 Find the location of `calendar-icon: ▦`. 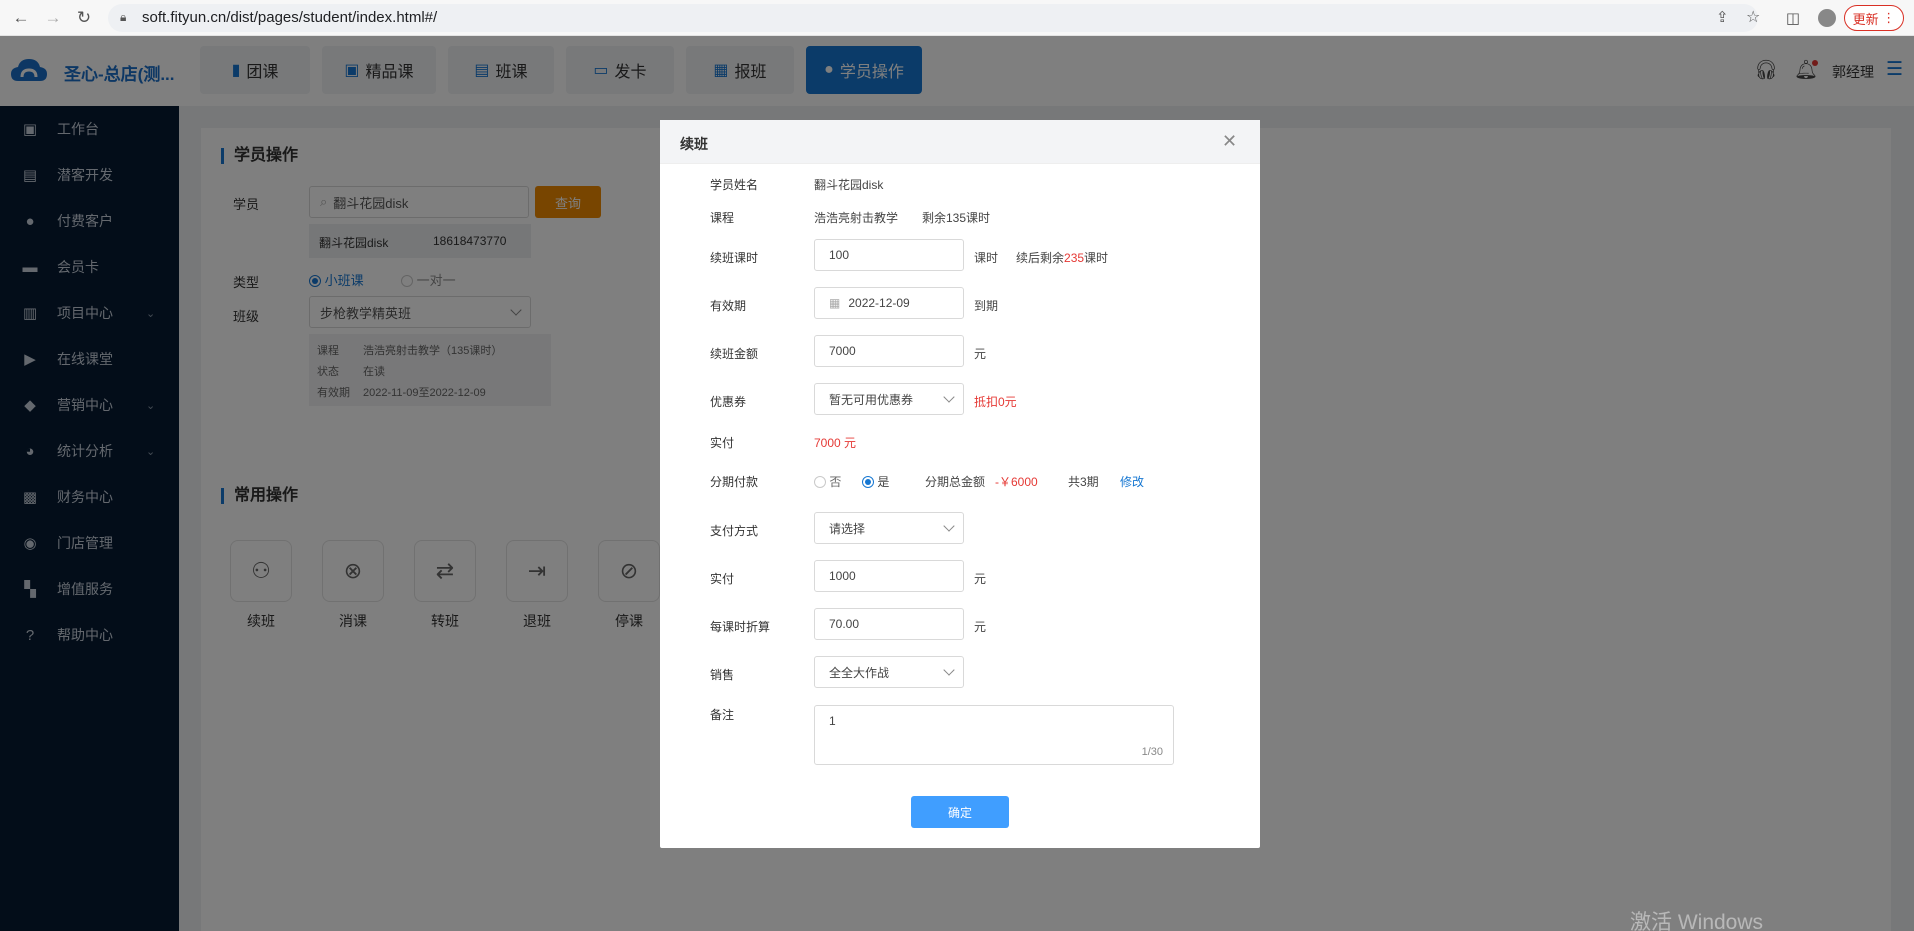

calendar-icon: ▦ is located at coordinates (835, 303).